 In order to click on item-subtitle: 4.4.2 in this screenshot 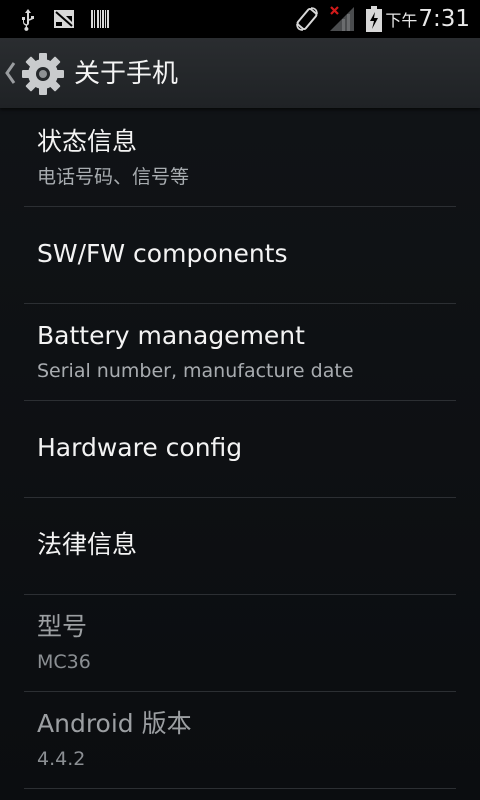, I will do `click(61, 759)`.